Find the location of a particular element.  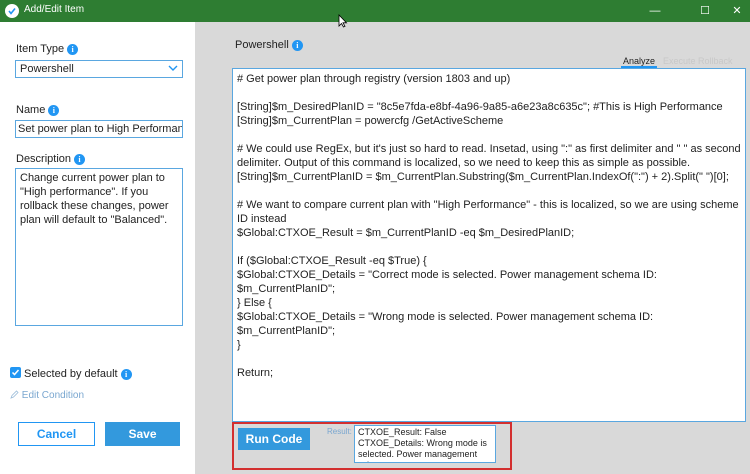

description-label: Description is located at coordinates (44, 159).